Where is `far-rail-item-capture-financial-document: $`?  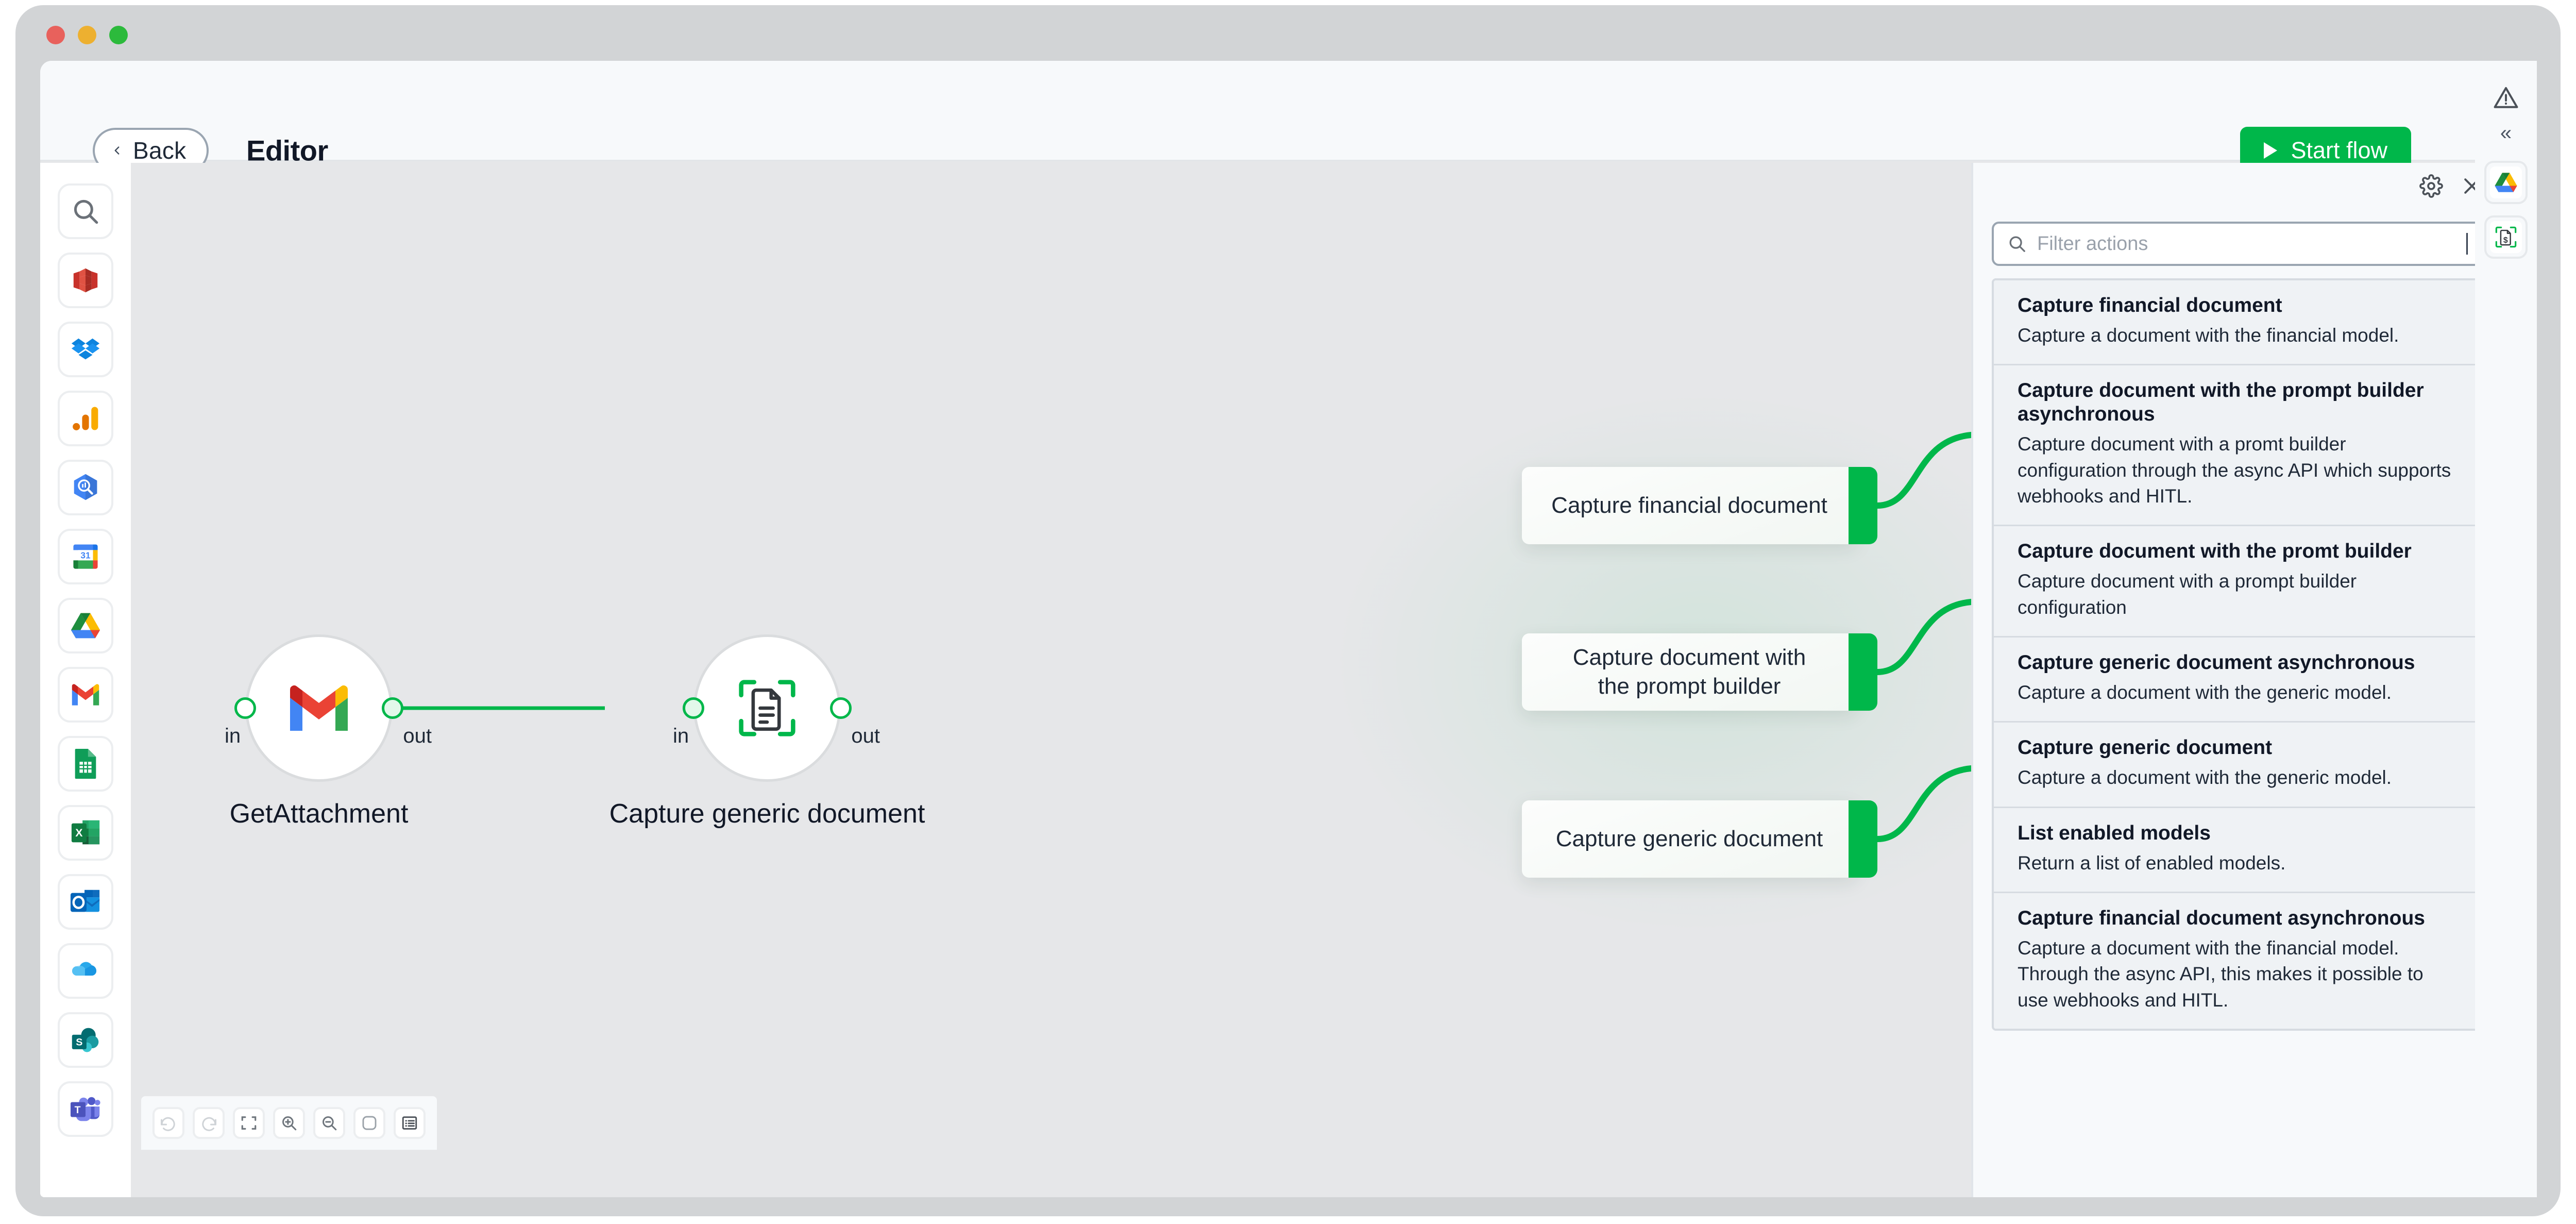 far-rail-item-capture-financial-document: $ is located at coordinates (2506, 237).